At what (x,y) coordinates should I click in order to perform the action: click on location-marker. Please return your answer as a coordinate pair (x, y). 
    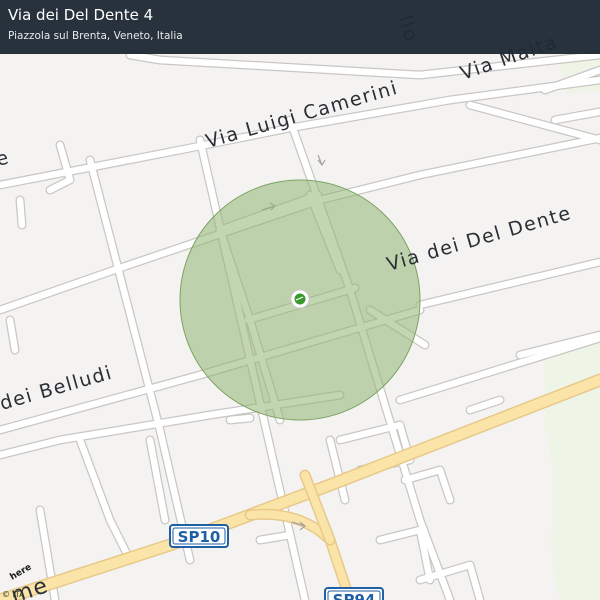
    Looking at the image, I should click on (300, 299).